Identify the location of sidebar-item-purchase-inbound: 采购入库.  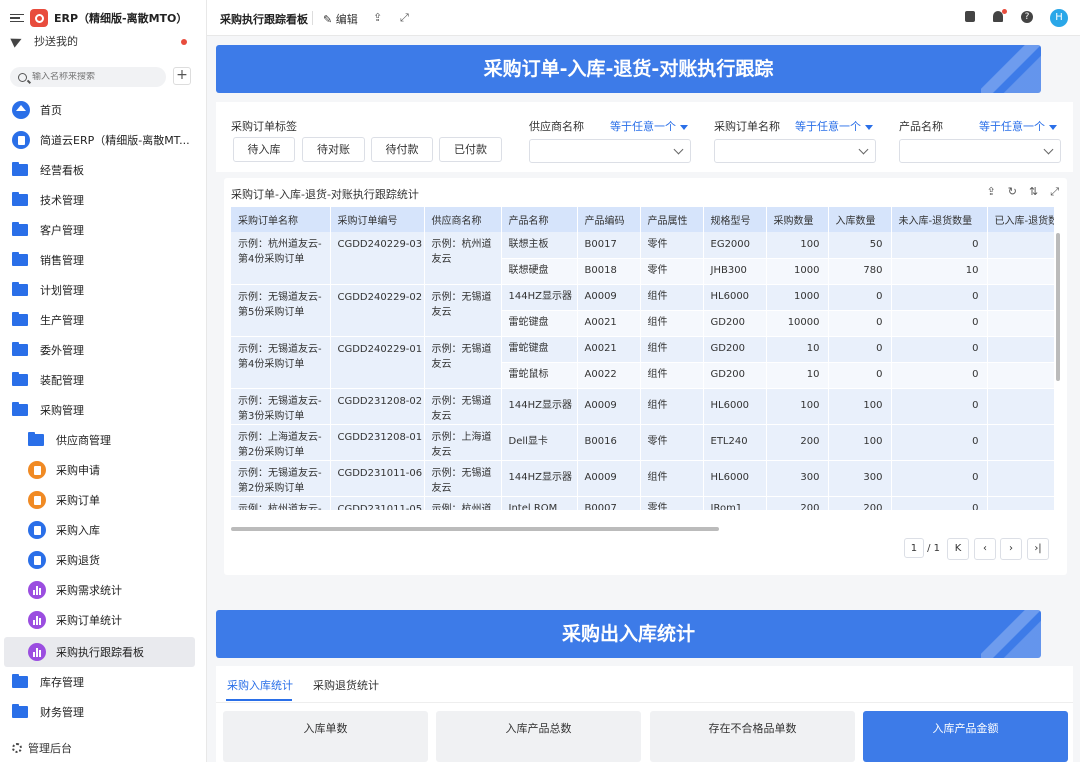
(103, 530).